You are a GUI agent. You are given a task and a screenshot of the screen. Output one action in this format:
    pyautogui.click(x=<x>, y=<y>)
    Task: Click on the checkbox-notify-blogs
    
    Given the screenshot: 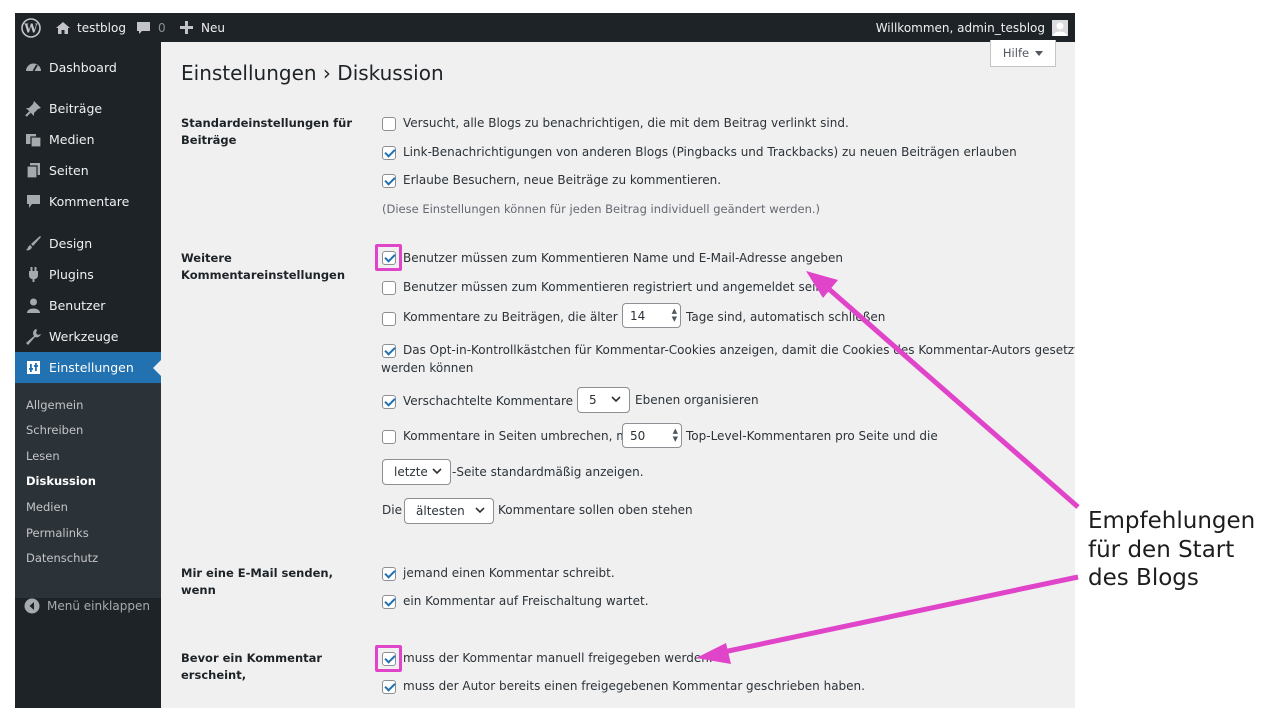 What is the action you would take?
    pyautogui.click(x=389, y=124)
    